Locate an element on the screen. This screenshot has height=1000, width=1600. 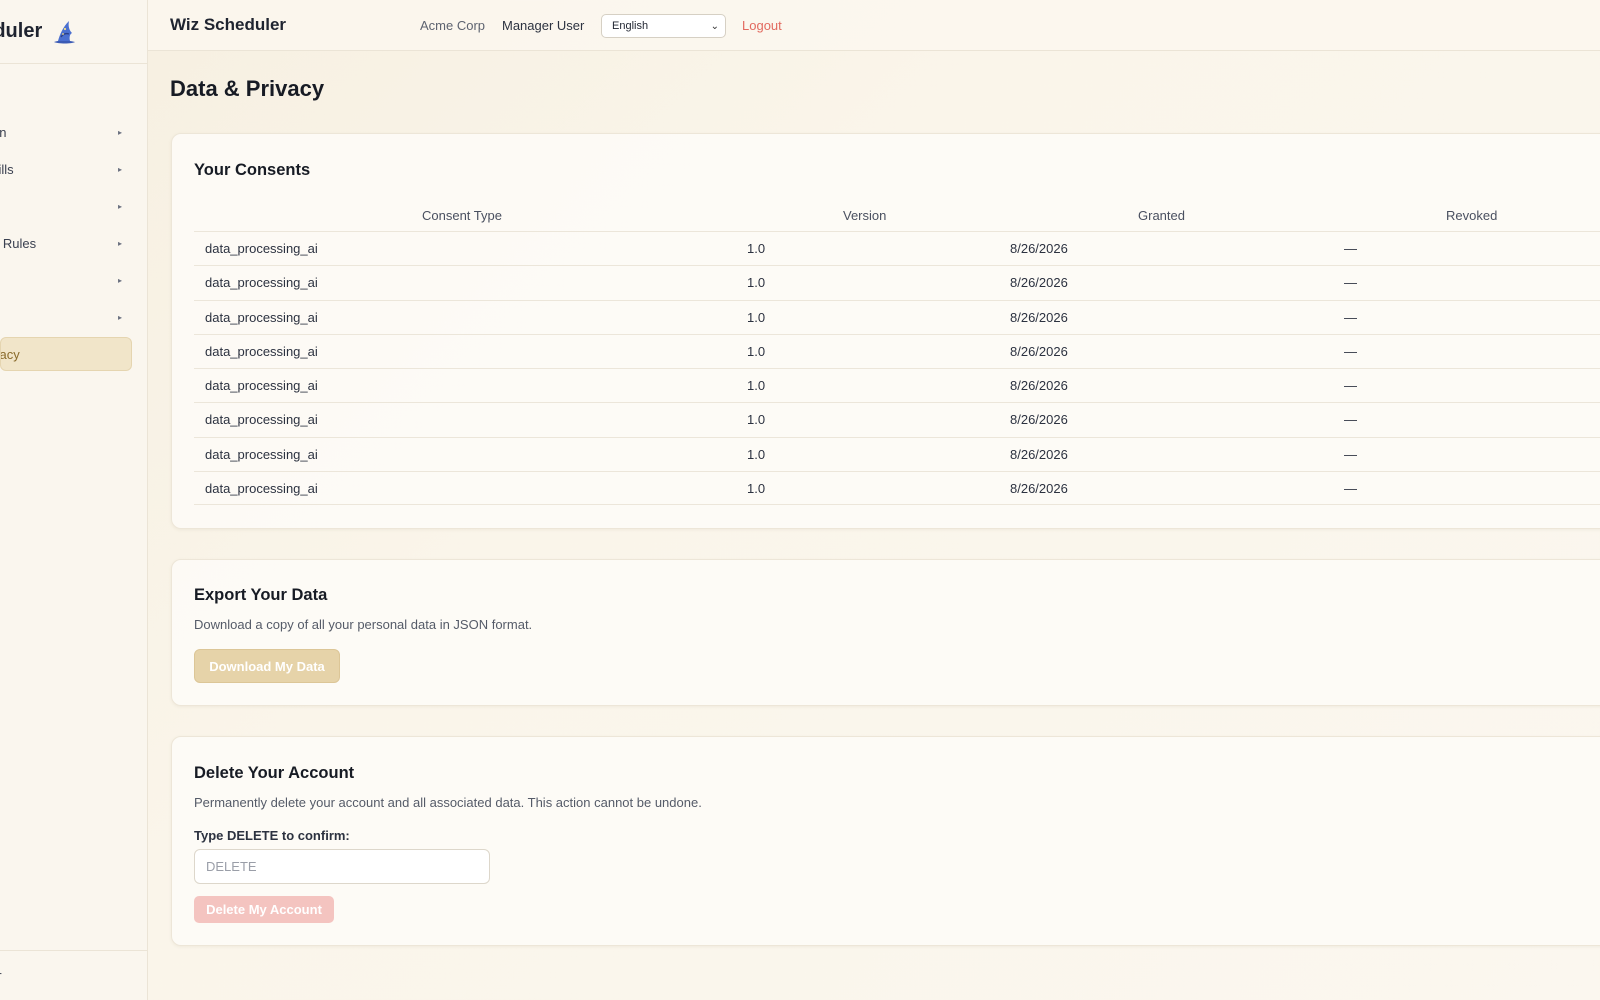
download-data-button: Download My Data is located at coordinates (267, 666).